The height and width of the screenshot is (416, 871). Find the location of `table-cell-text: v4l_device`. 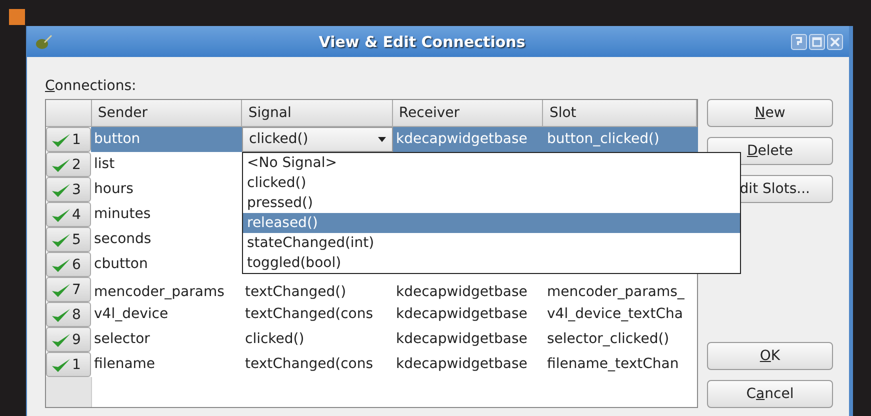

table-cell-text: v4l_device is located at coordinates (131, 314).